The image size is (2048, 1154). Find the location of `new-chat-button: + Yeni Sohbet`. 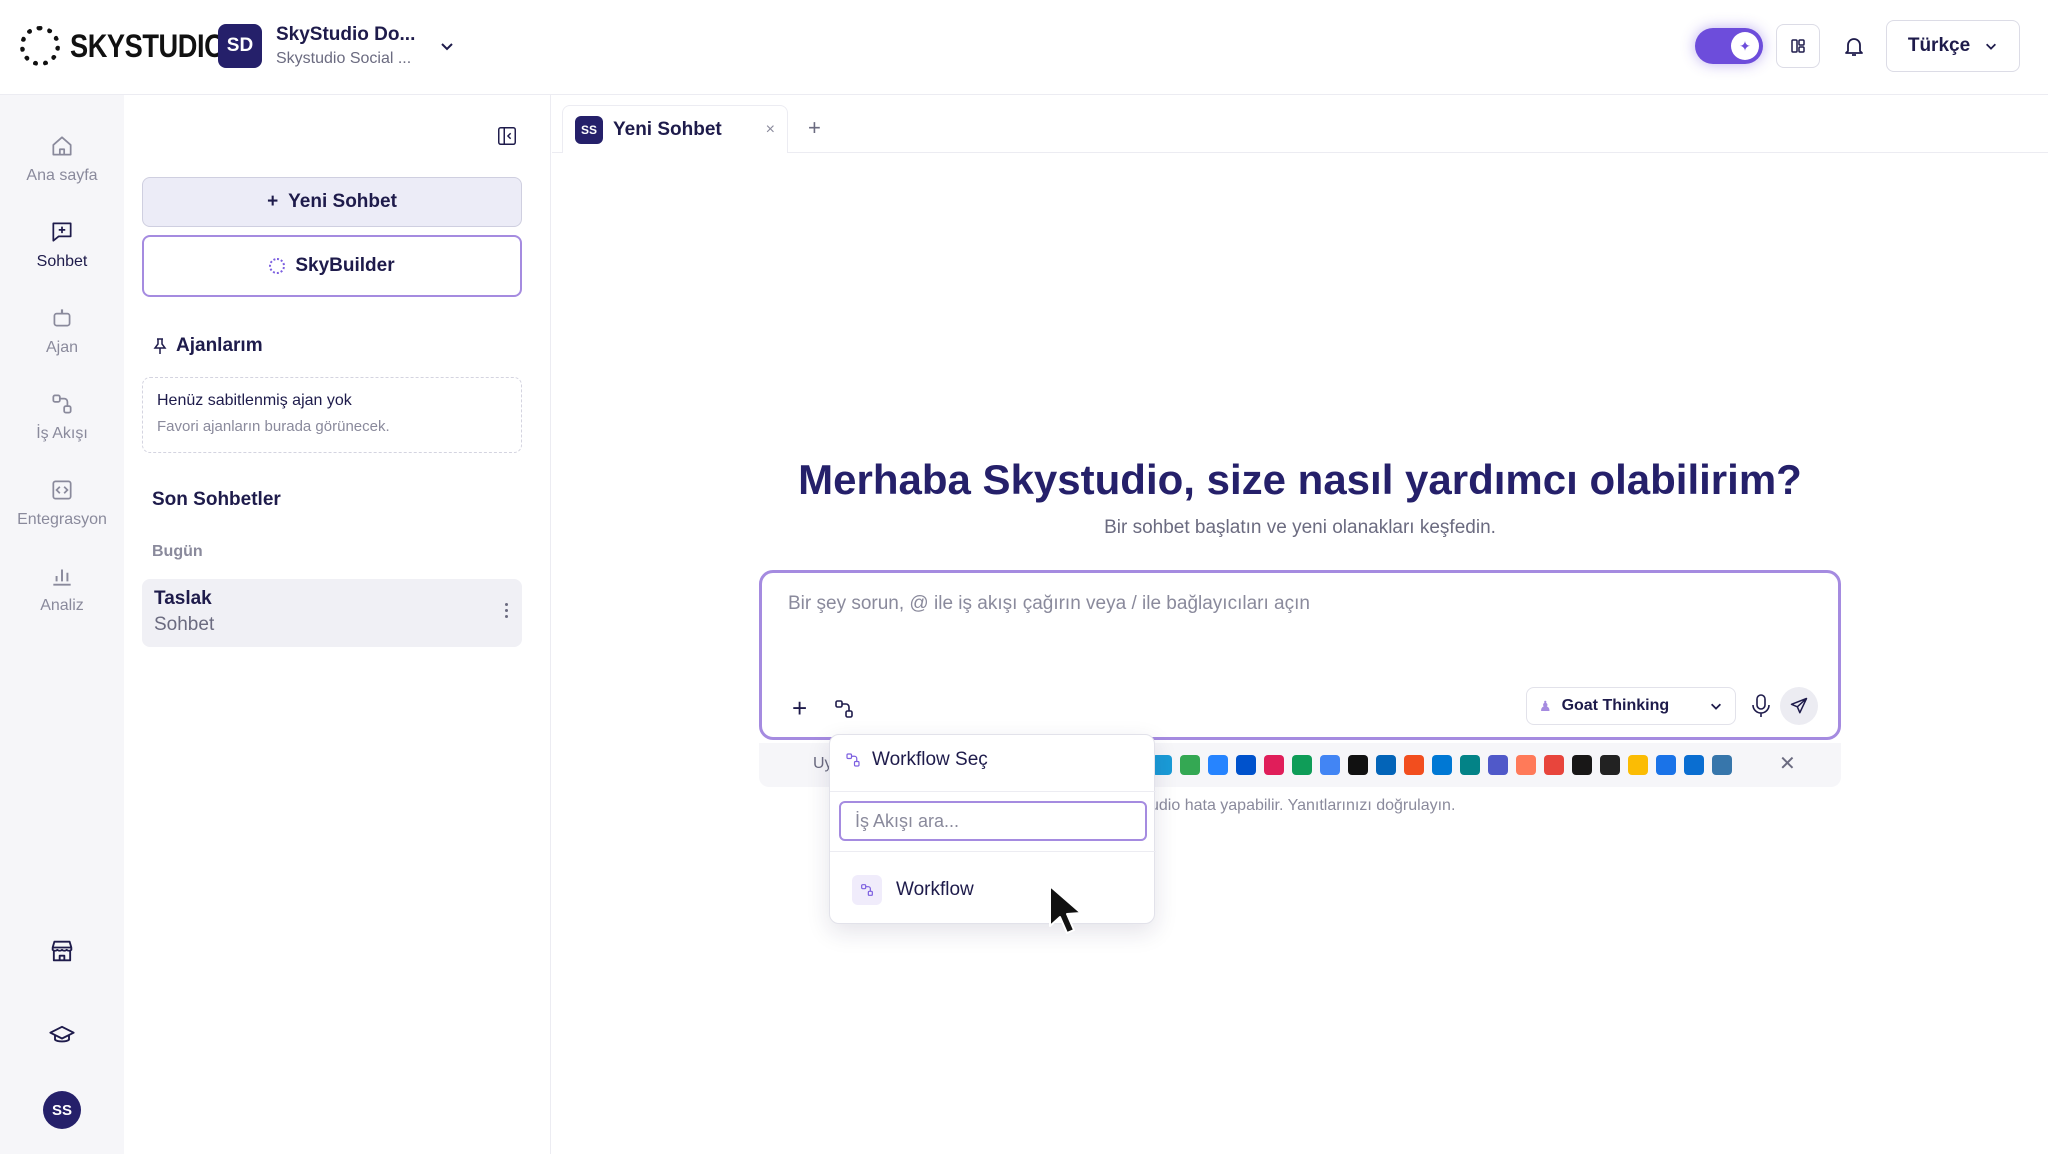

new-chat-button: + Yeni Sohbet is located at coordinates (332, 202).